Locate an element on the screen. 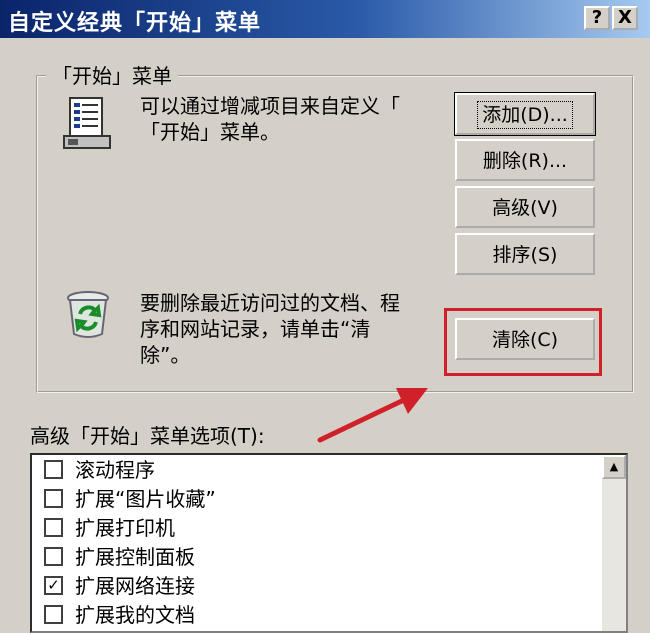 The width and height of the screenshot is (650, 633). list-item-label: 扩展打印机 is located at coordinates (125, 528).